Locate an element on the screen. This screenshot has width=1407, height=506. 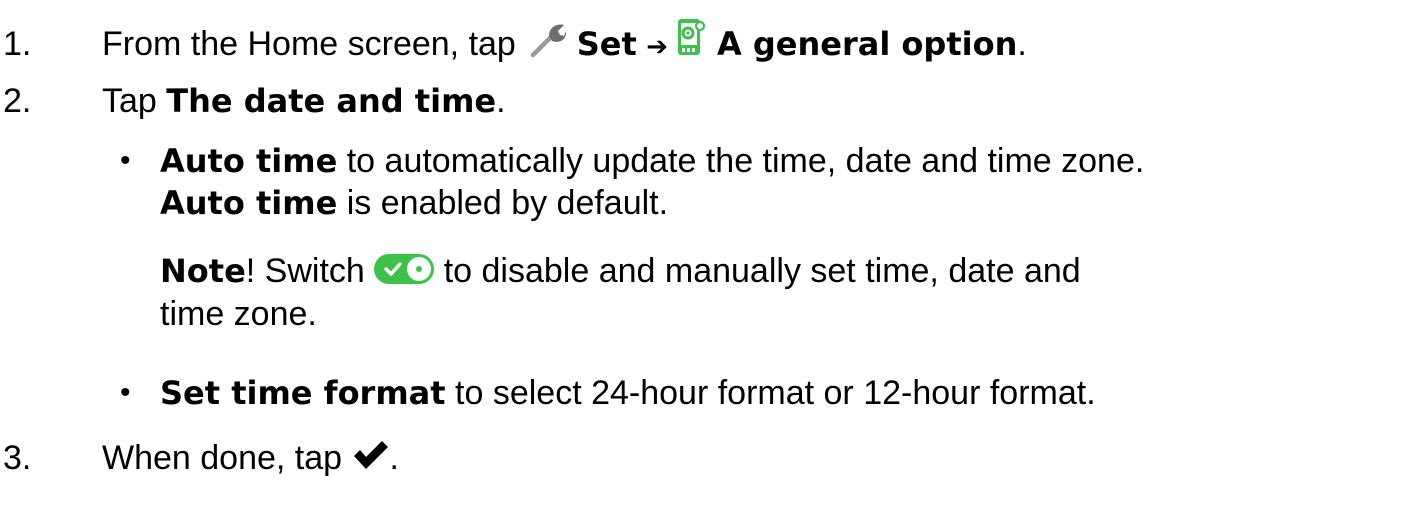
bullet-1-line-2: Auto time is enabled by default. is located at coordinates (414, 203).